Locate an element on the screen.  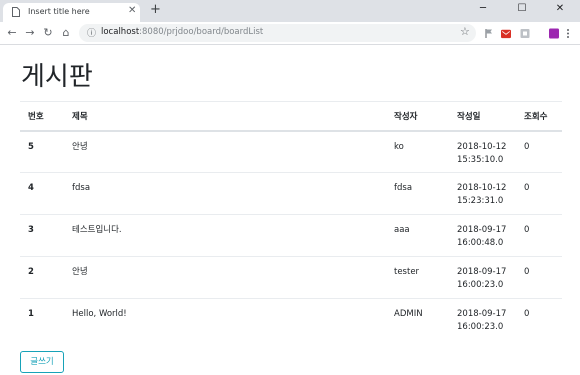
row-date: 2018-10-12 15:23:31.0 is located at coordinates (482, 193).